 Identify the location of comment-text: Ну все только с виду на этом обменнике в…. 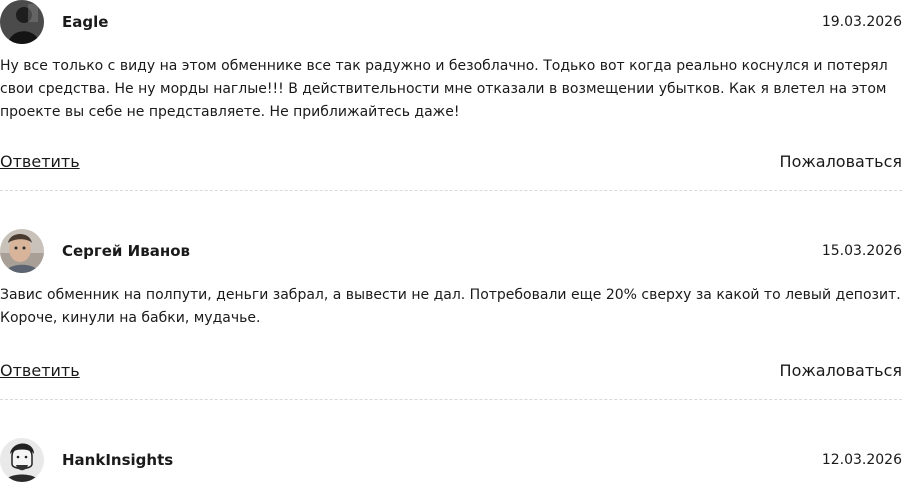
(444, 89).